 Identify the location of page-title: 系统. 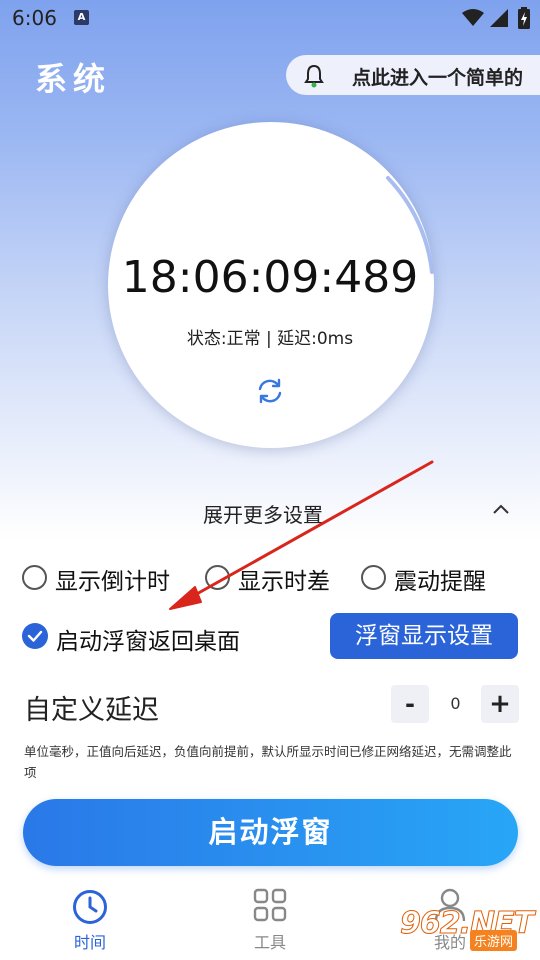
(73, 79).